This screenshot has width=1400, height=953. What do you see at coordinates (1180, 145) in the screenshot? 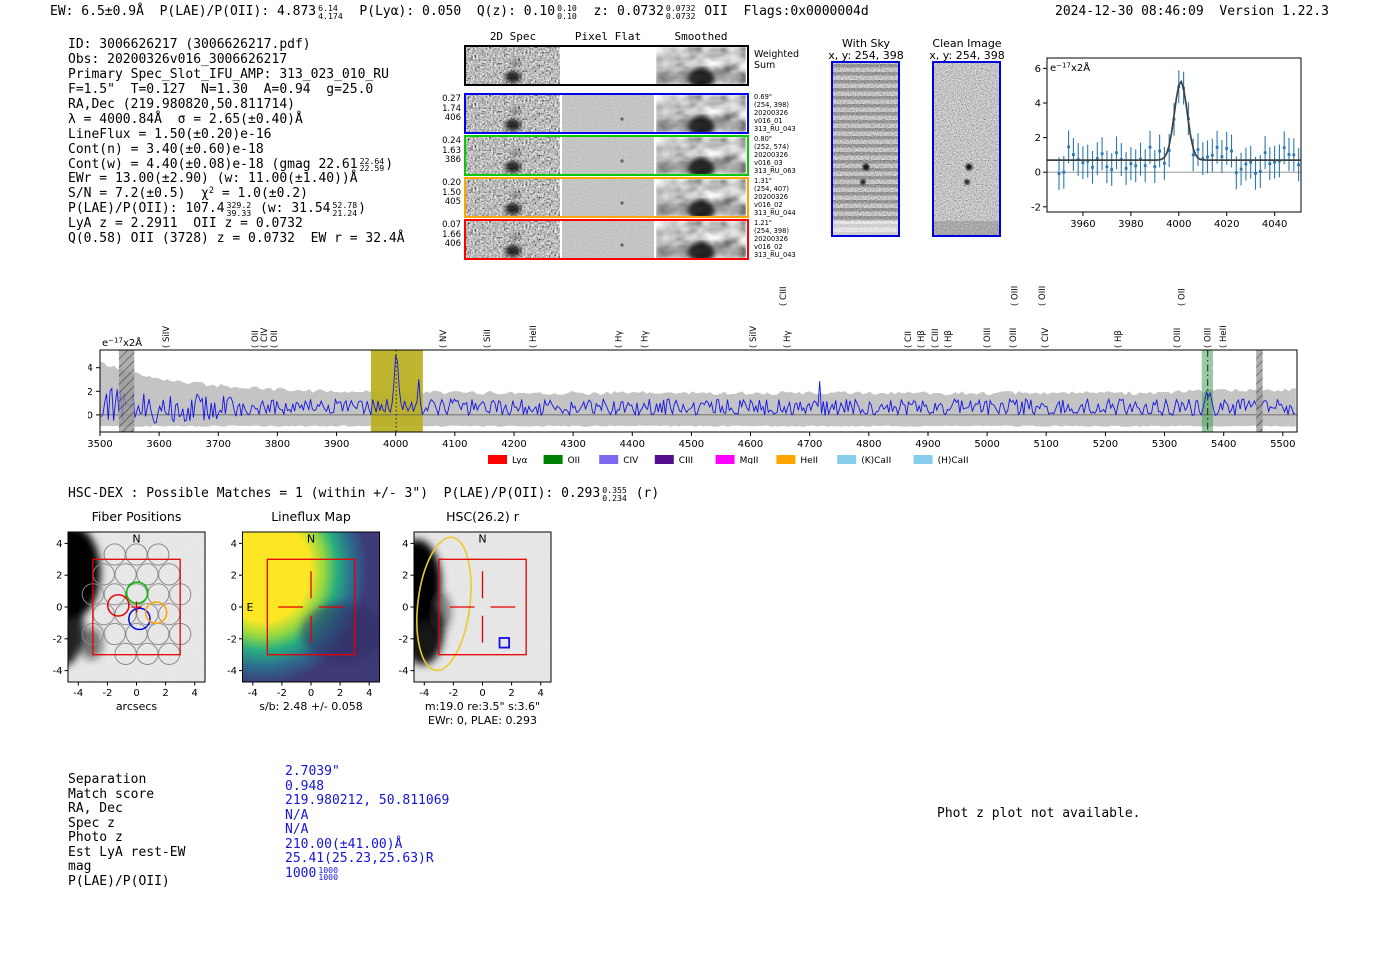
I see `emission-line-fit-chart: 3960 3980 4000 4020 4040 -2 0 2 4 6 e−17x2Å` at bounding box center [1180, 145].